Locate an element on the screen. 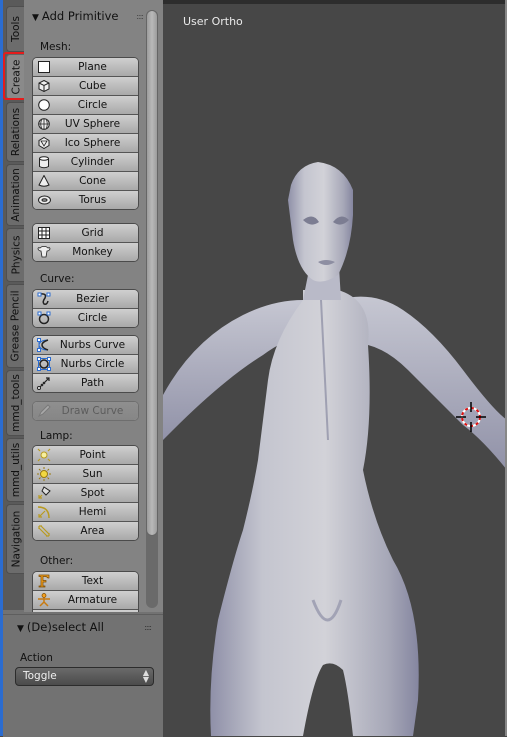 The image size is (507, 737). hemi-lamp-icon is located at coordinates (44, 512).